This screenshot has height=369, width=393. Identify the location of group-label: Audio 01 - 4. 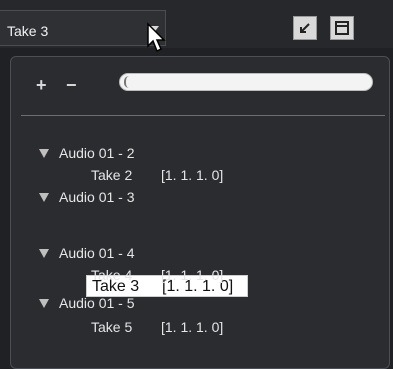
(97, 253).